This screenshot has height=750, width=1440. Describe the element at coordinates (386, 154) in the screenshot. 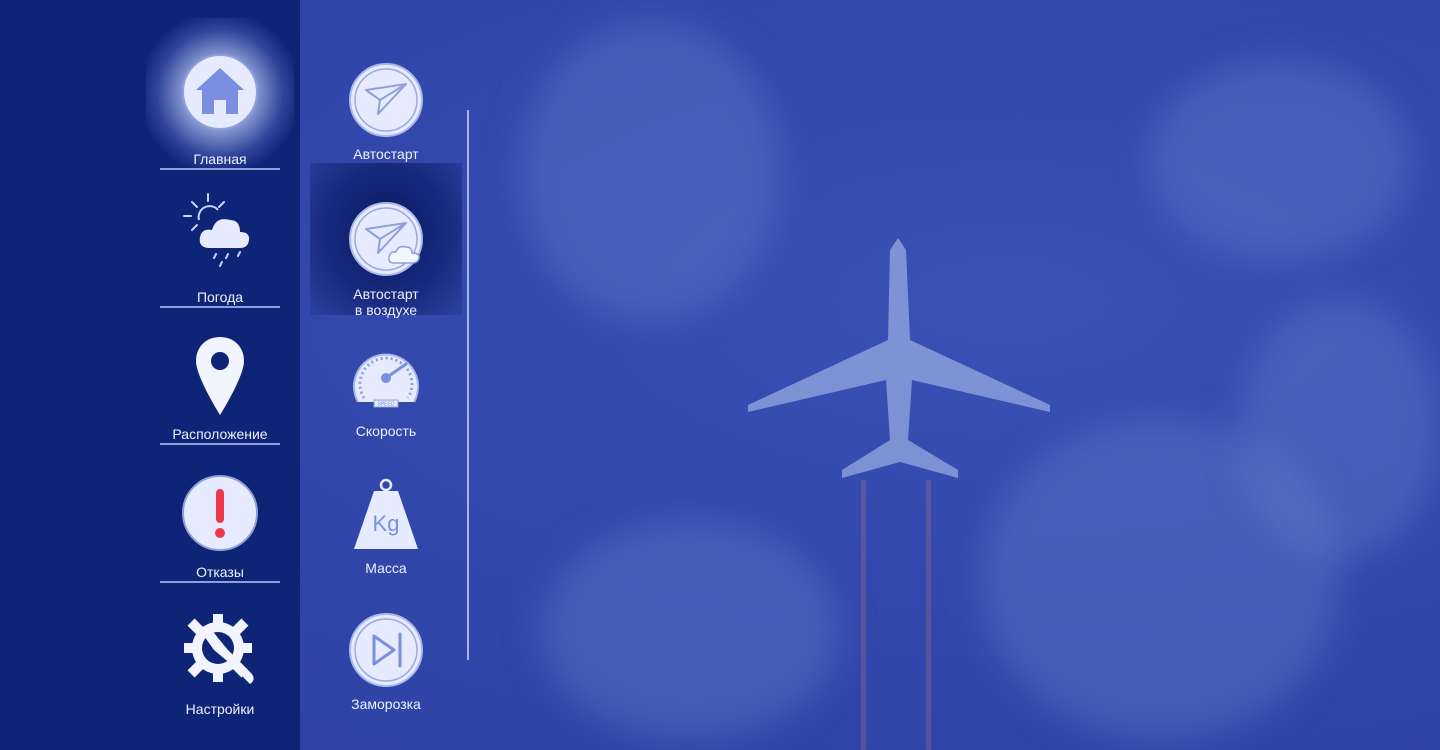

I see `submenu-label-autostart: Автостарт` at that location.